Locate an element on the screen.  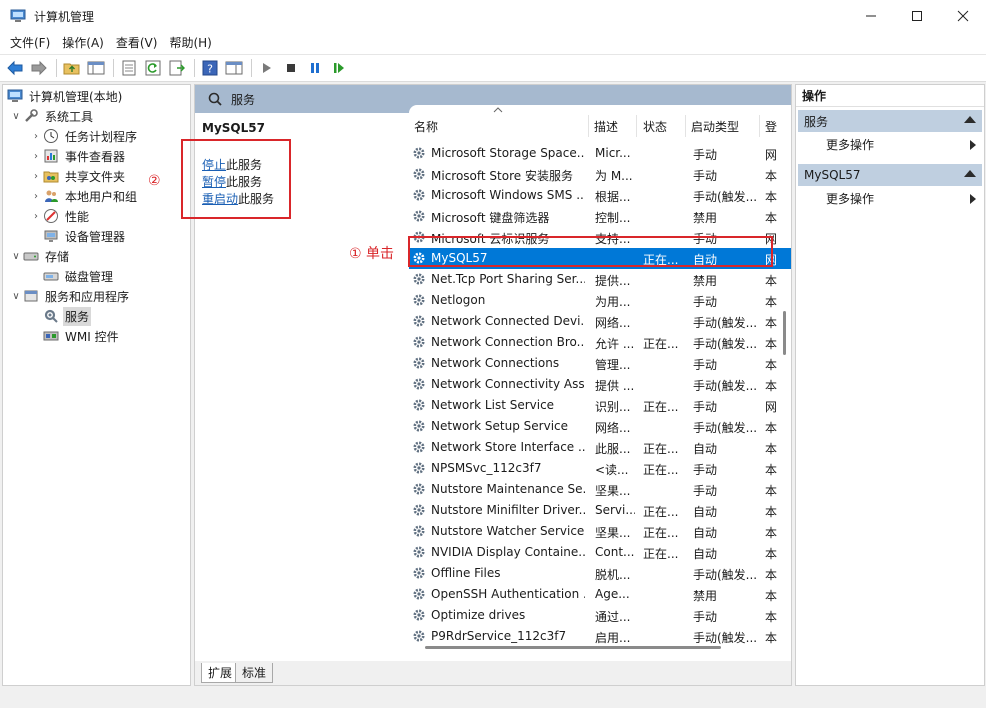
show-hide-tree-button is located at coordinates (96, 68).